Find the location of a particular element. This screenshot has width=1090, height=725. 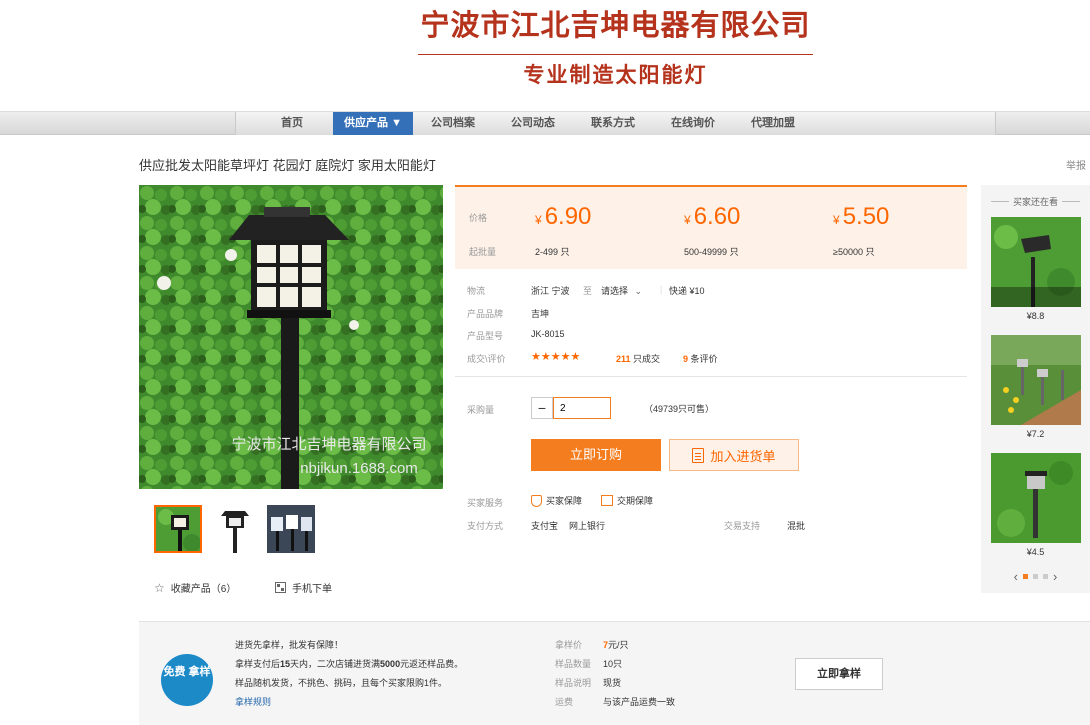

moq-label: 起批量 is located at coordinates (483, 252).